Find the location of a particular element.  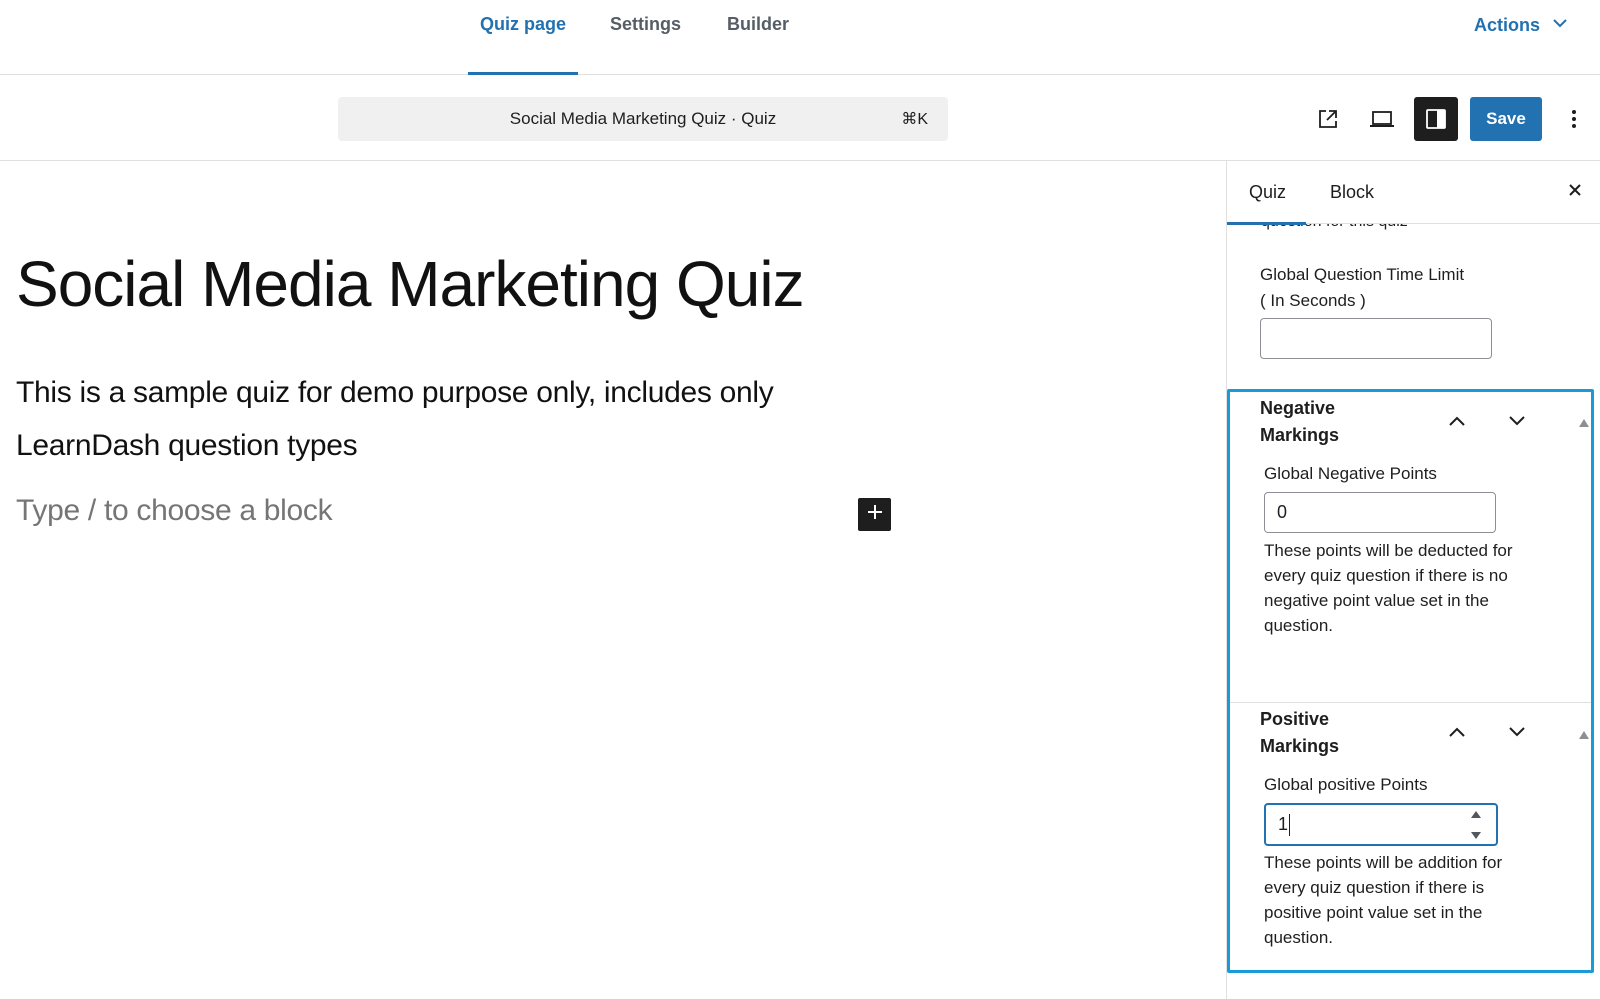

negative-points-label: Global Negative Points is located at coordinates (1350, 473).